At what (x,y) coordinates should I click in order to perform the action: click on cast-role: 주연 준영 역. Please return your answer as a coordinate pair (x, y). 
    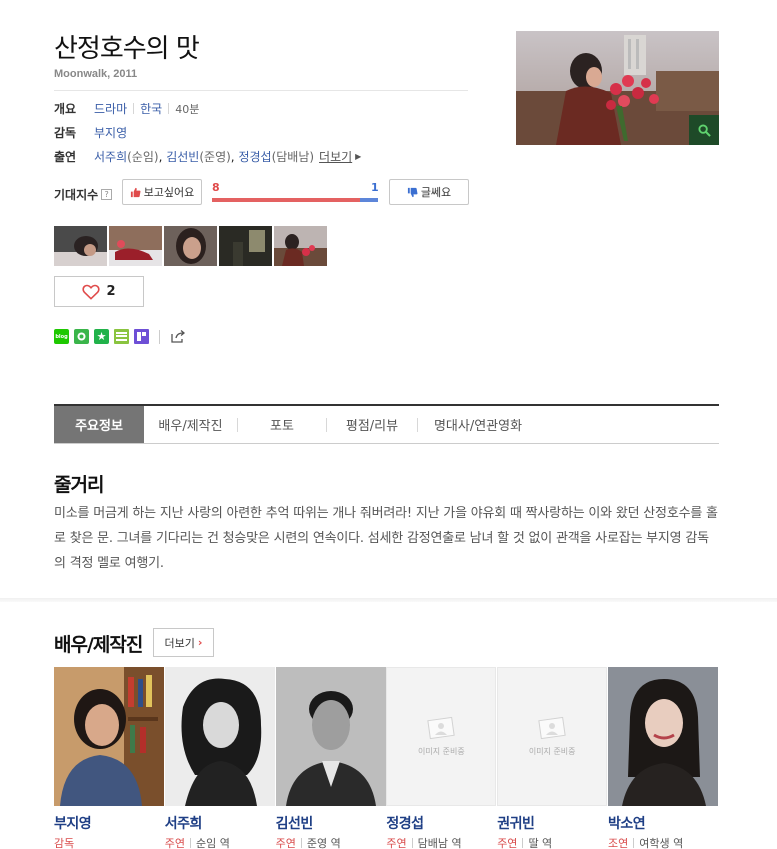
    Looking at the image, I should click on (331, 842).